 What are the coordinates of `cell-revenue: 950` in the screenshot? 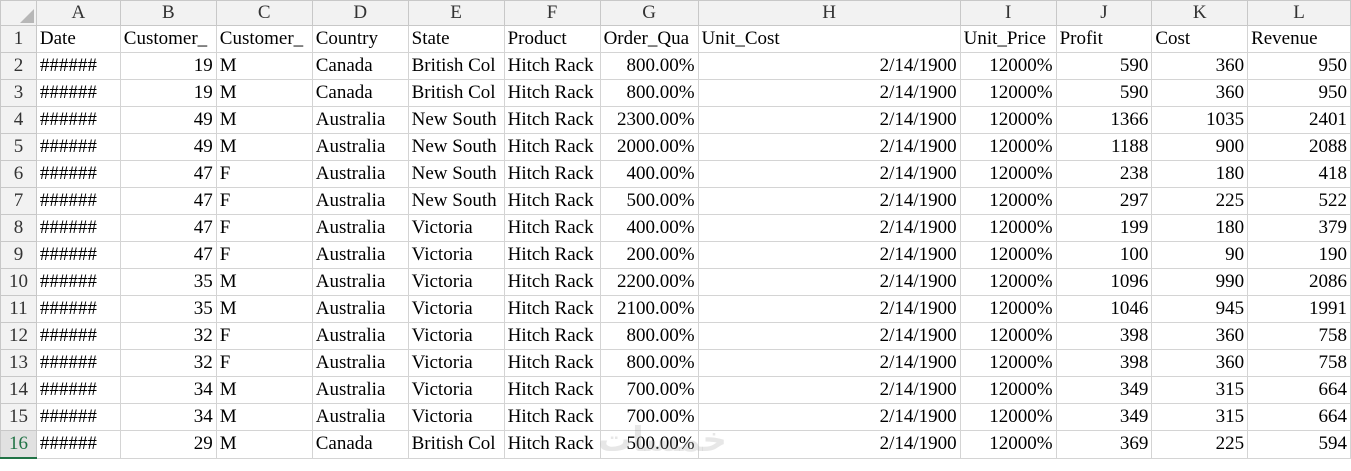 It's located at (1299, 93).